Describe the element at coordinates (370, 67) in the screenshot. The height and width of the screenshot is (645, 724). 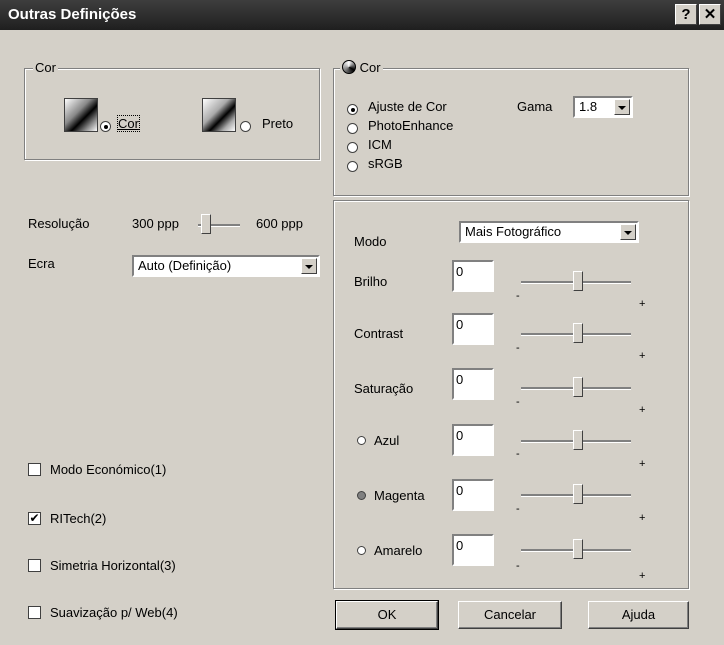
I see `color-mode-legend-label: Cor` at that location.